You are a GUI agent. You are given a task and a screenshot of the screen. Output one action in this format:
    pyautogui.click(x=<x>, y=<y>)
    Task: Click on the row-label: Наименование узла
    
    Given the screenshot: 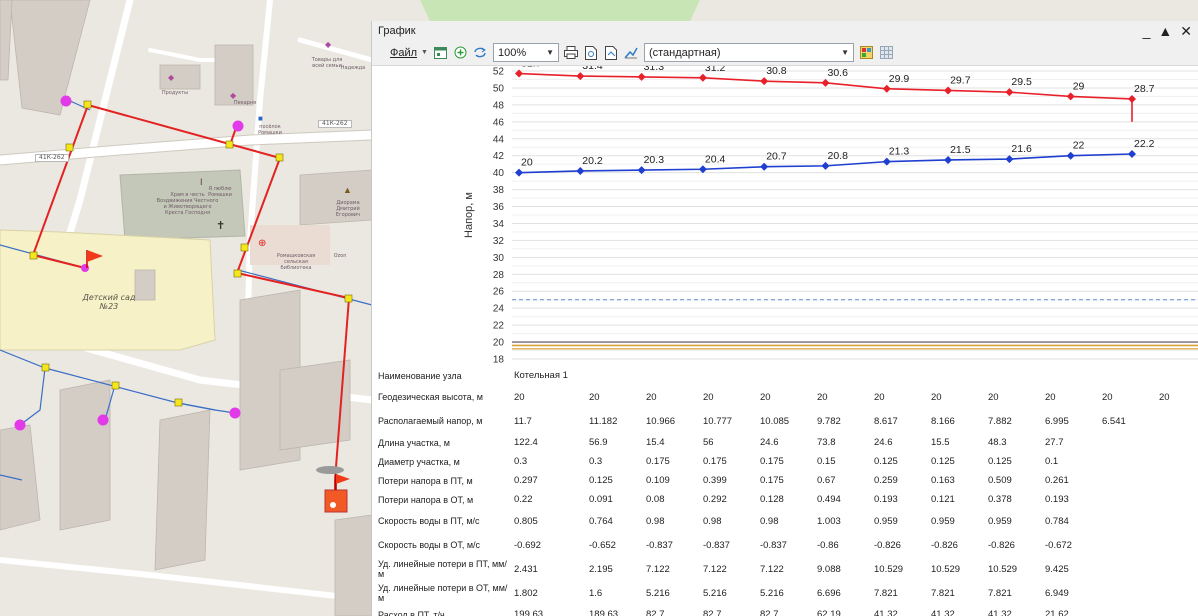 What is the action you would take?
    pyautogui.click(x=420, y=375)
    